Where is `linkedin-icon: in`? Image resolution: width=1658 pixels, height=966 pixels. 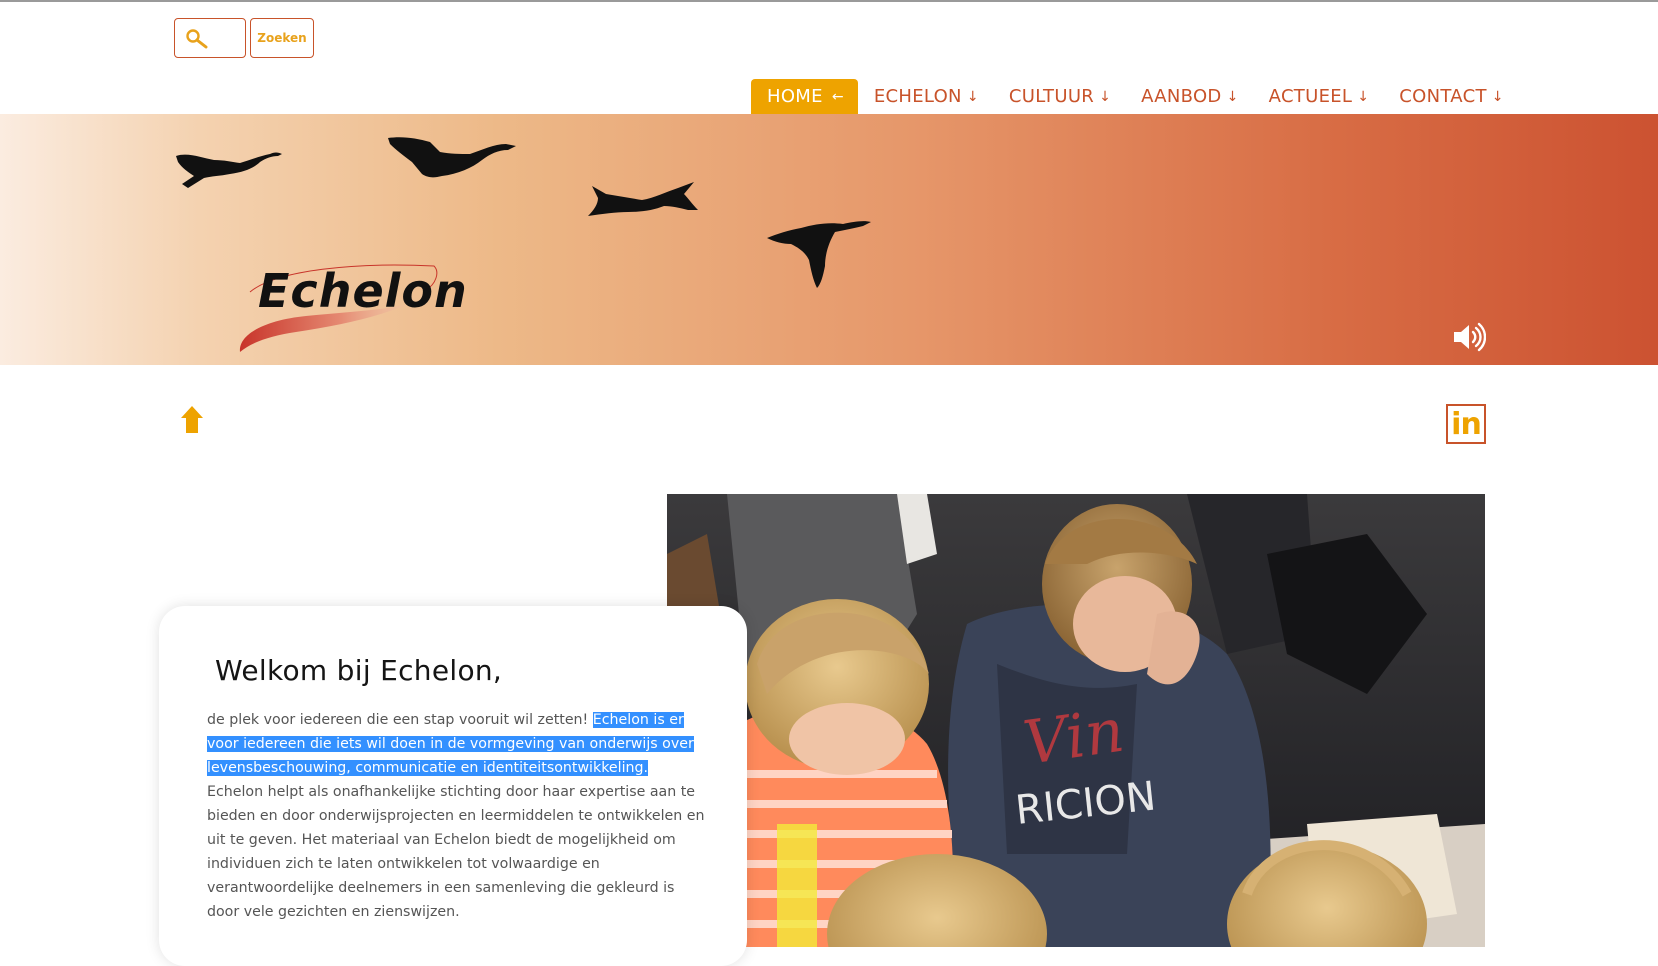
linkedin-icon: in is located at coordinates (1466, 424).